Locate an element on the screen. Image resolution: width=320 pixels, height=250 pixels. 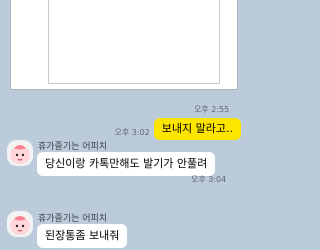
message-time: 오후 2:55 is located at coordinates (212, 109).